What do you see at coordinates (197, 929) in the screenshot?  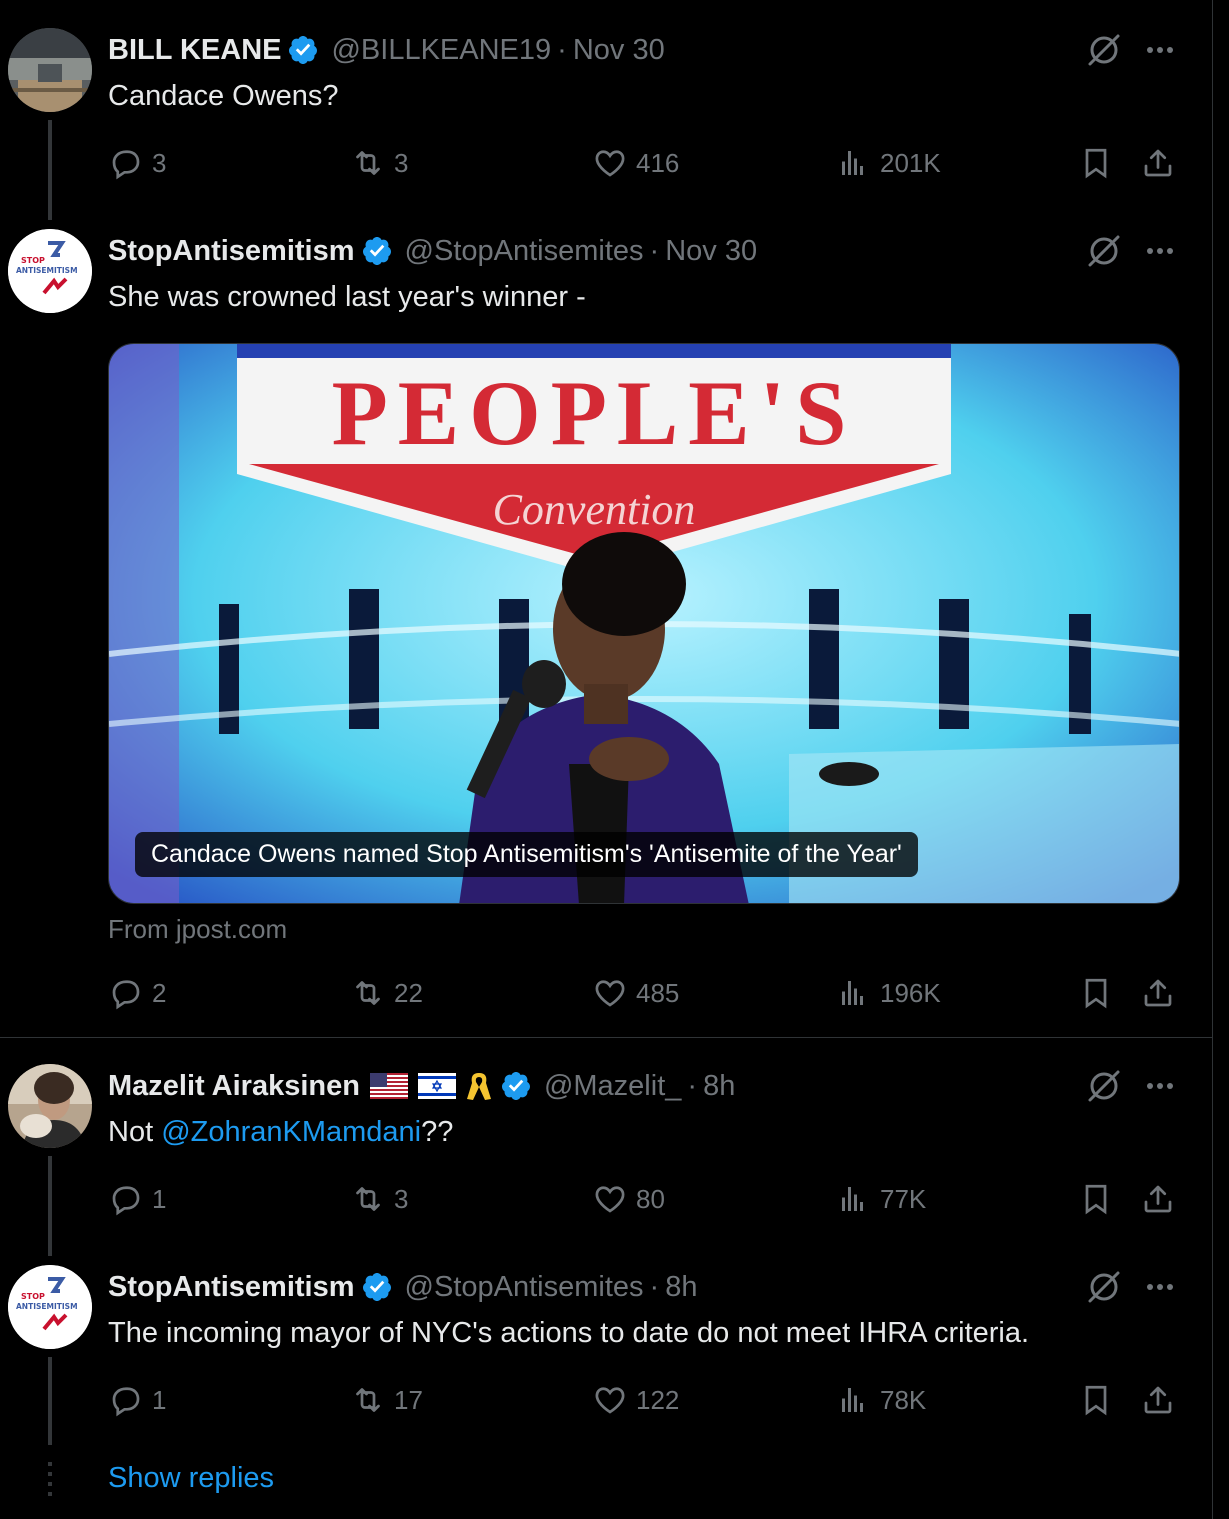 I see `link-source: From jpost.com` at bounding box center [197, 929].